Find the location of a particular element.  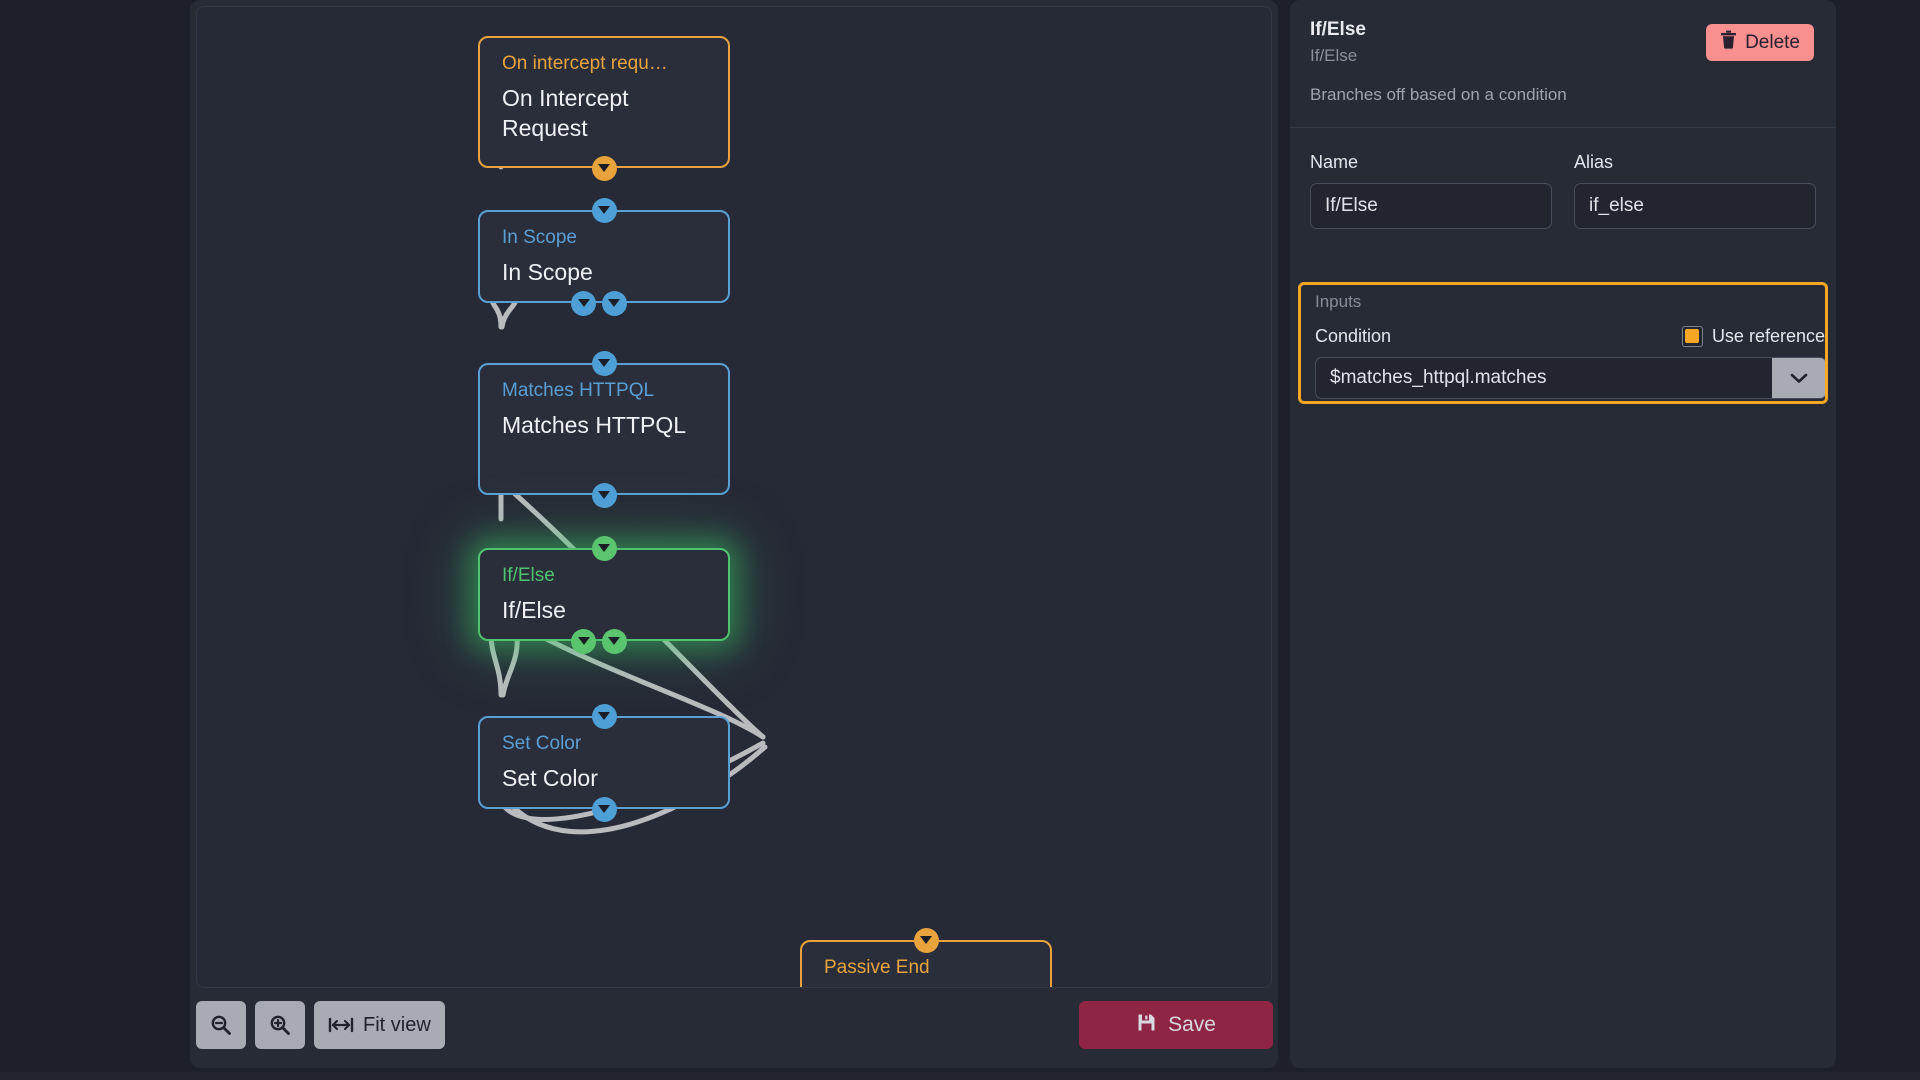

edge-layer is located at coordinates (628, 485).